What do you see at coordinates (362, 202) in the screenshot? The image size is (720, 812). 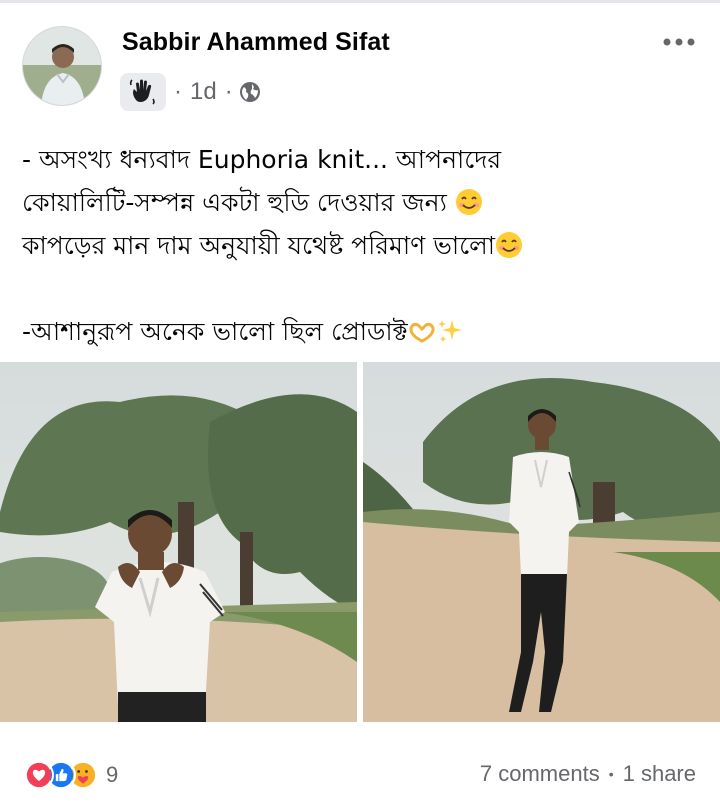 I see `post-text-line: কোয়ালিটি-সম্পন্ন একটা হুডি দেওয়ার জন্য` at bounding box center [362, 202].